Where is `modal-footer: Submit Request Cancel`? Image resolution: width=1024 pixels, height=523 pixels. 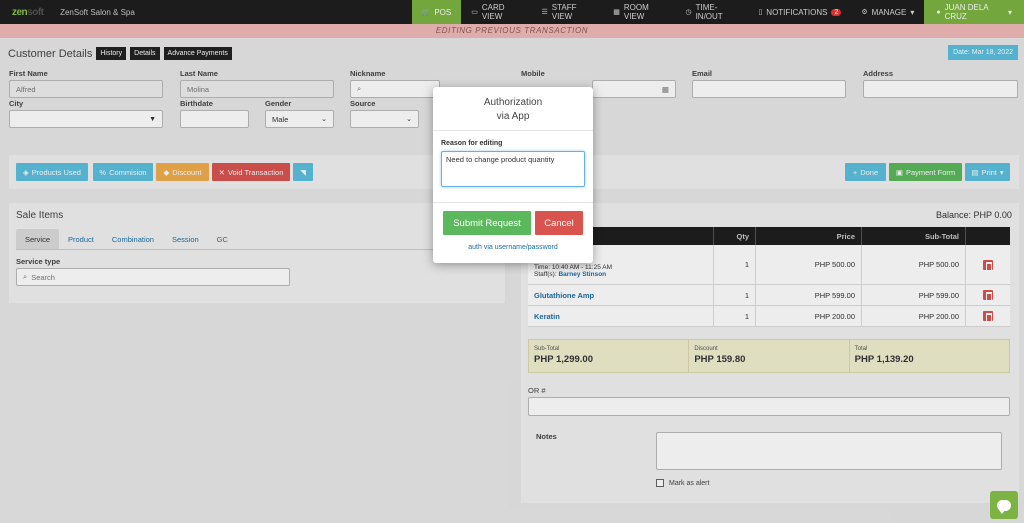
modal-footer: Submit Request Cancel is located at coordinates (513, 219).